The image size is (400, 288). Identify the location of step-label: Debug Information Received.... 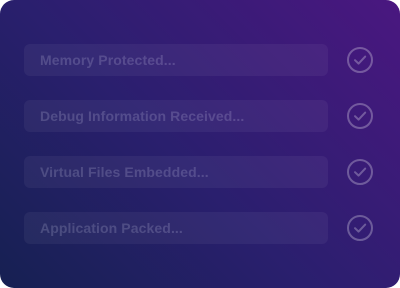
(142, 116).